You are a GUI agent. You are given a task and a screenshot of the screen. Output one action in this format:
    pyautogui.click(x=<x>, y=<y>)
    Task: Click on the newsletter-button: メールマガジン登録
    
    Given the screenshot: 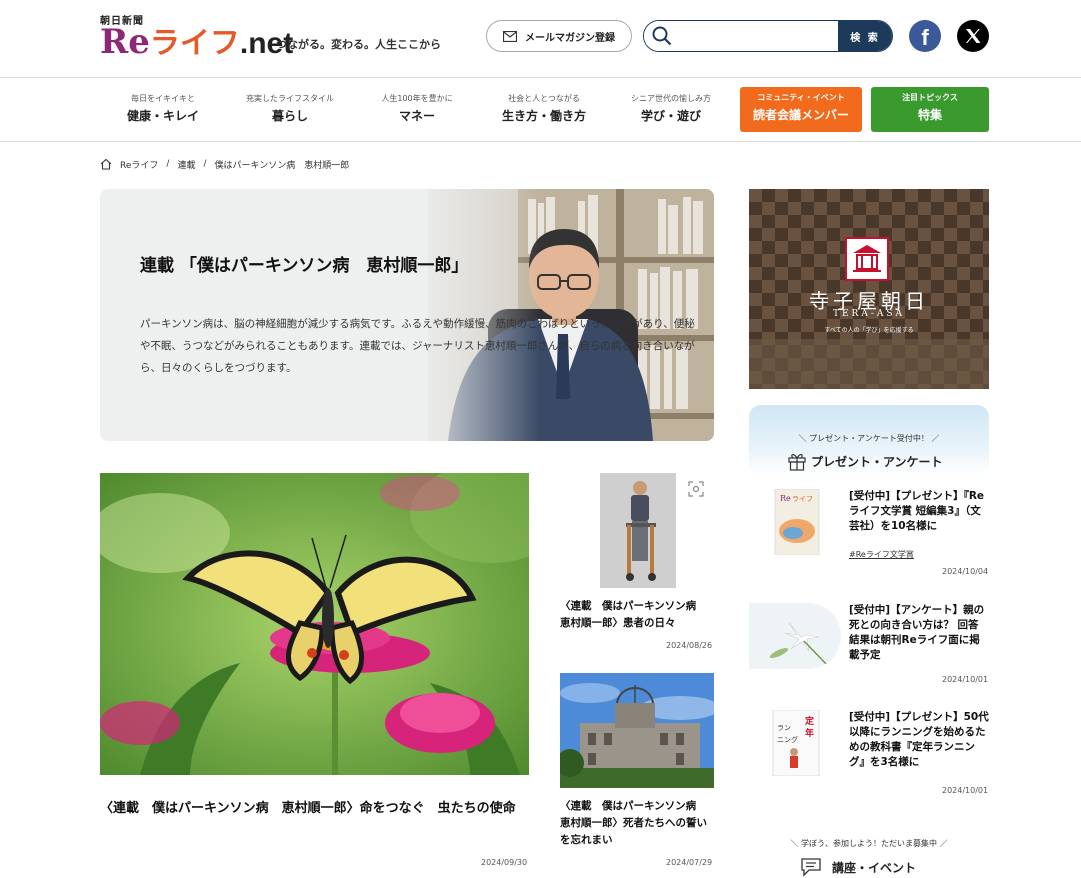 What is the action you would take?
    pyautogui.click(x=559, y=36)
    